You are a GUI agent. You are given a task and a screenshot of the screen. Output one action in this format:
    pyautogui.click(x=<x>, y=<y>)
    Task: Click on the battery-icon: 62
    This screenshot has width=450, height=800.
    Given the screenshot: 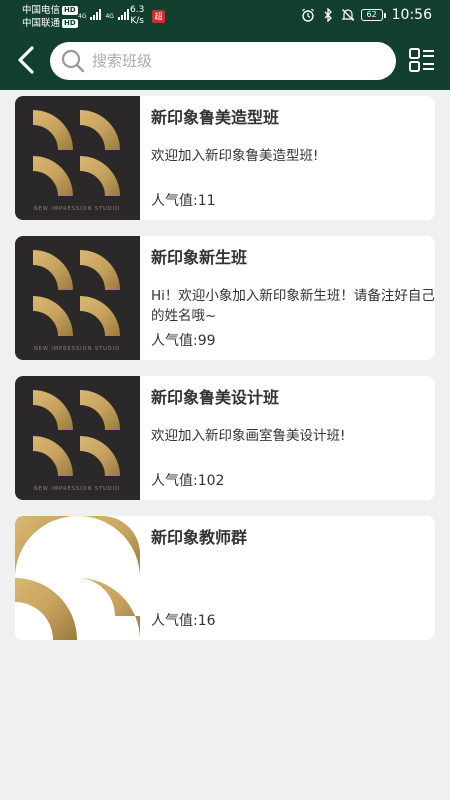 What is the action you would take?
    pyautogui.click(x=373, y=15)
    